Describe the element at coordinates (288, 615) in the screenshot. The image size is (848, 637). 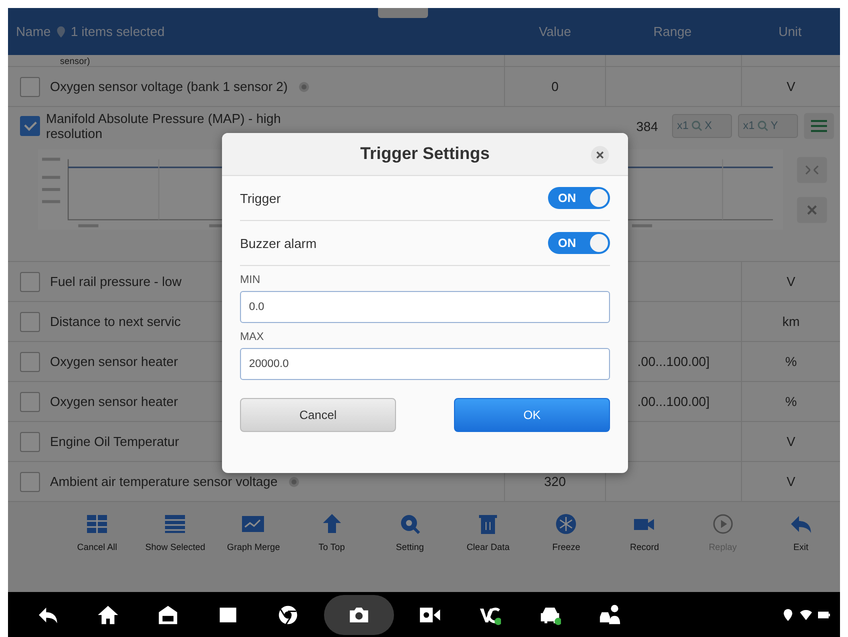
I see `browser-icon` at that location.